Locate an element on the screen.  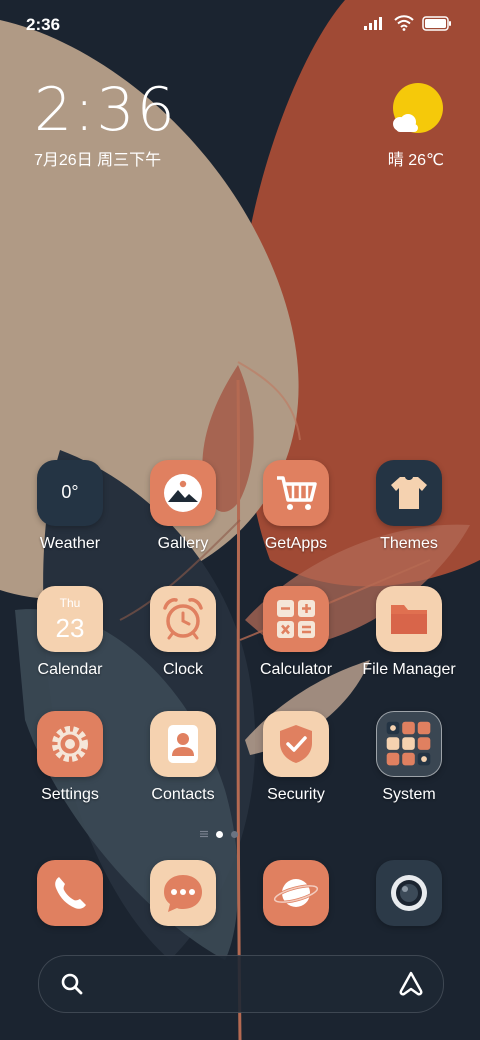
app-gallery: Gallery is located at coordinates (183, 506).